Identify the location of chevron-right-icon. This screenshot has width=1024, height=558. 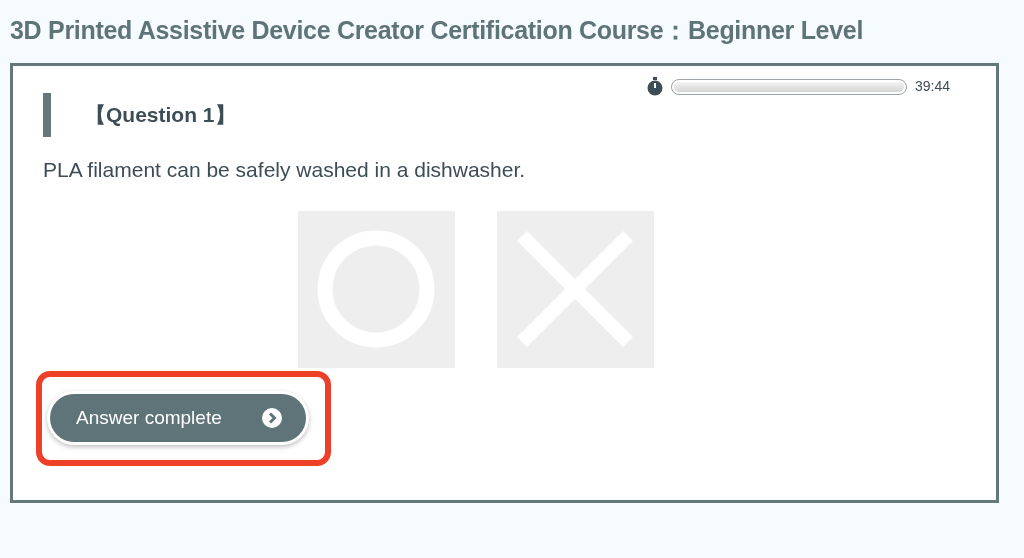
(272, 418).